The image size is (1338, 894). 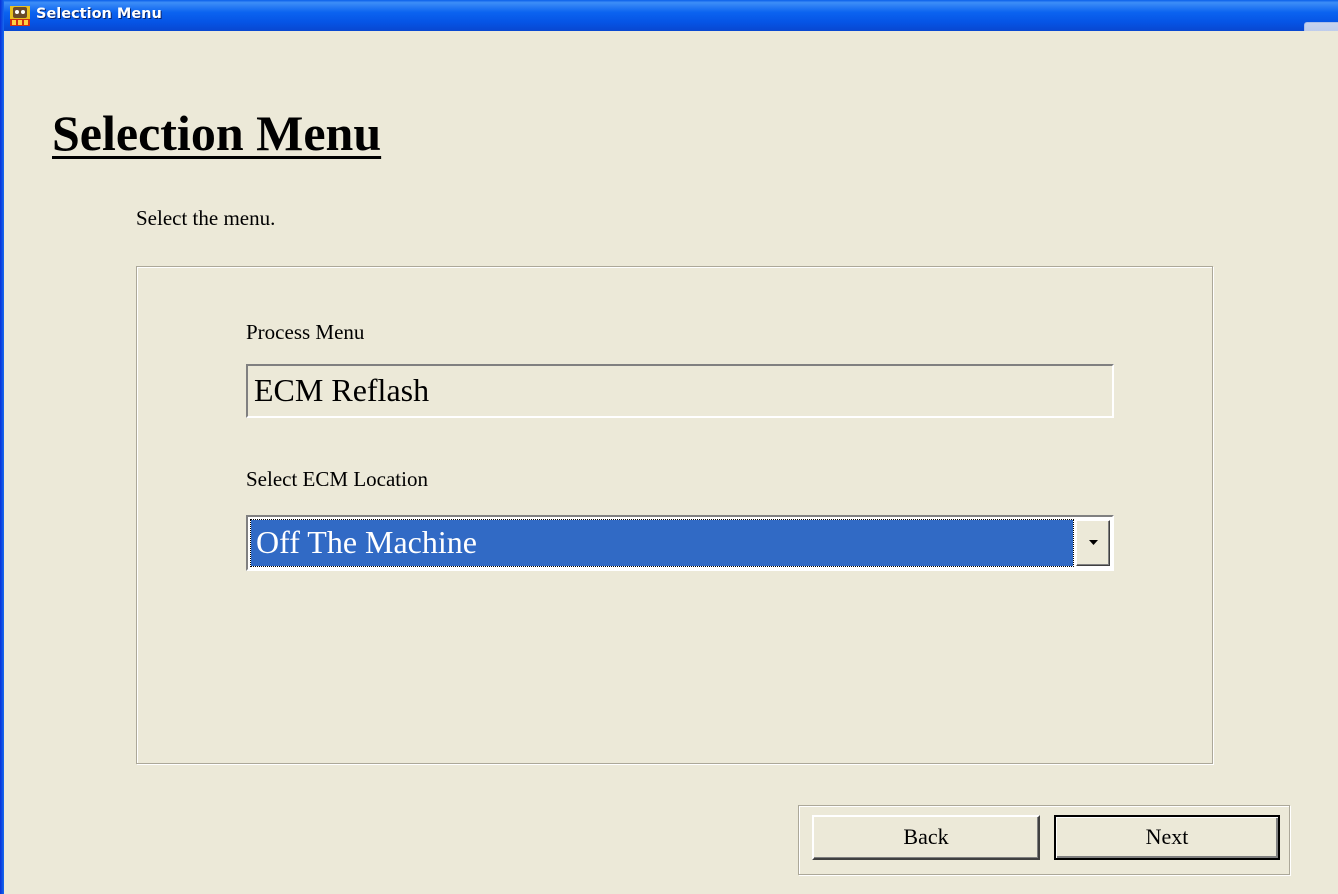 I want to click on process-menu-field: ECM Reflash, so click(x=680, y=391).